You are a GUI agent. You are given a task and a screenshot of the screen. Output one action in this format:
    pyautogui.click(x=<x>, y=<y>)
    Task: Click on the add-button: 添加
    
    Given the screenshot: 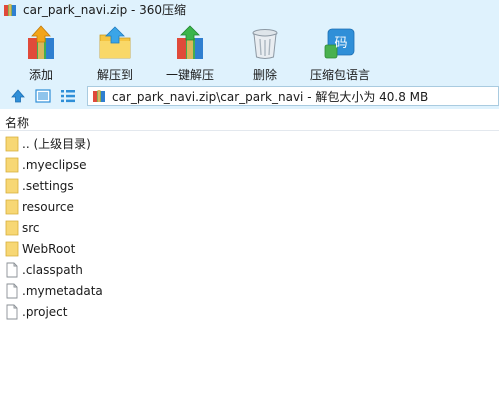 What is the action you would take?
    pyautogui.click(x=41, y=51)
    